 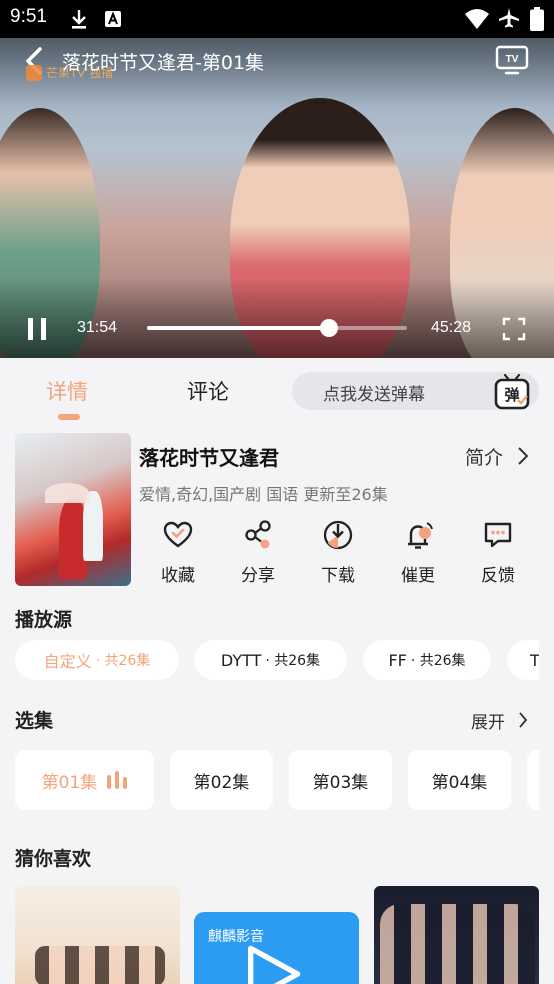 I want to click on action-feedback-button: 反馈, so click(x=498, y=554).